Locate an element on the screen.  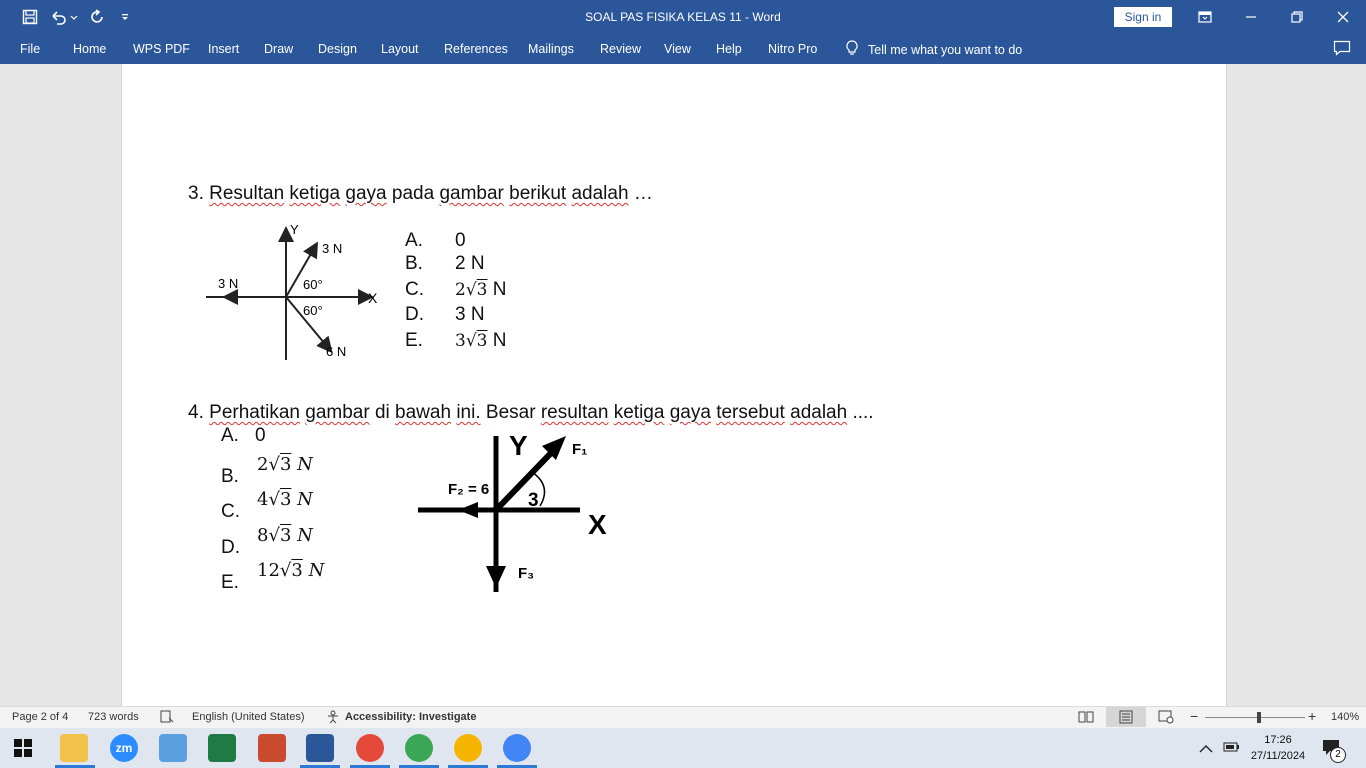
page-count: Page 2 of 4 is located at coordinates (40, 717).